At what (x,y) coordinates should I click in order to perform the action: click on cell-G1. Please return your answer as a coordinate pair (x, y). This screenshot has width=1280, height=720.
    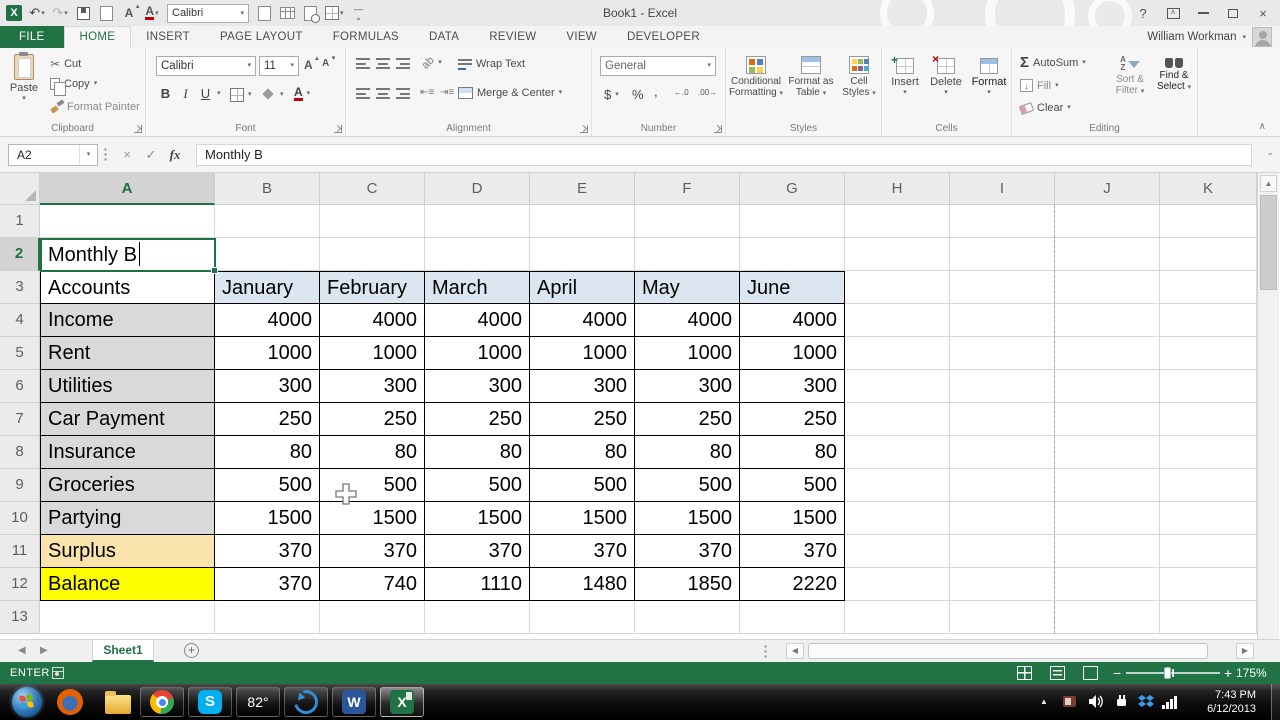
    Looking at the image, I should click on (792, 221).